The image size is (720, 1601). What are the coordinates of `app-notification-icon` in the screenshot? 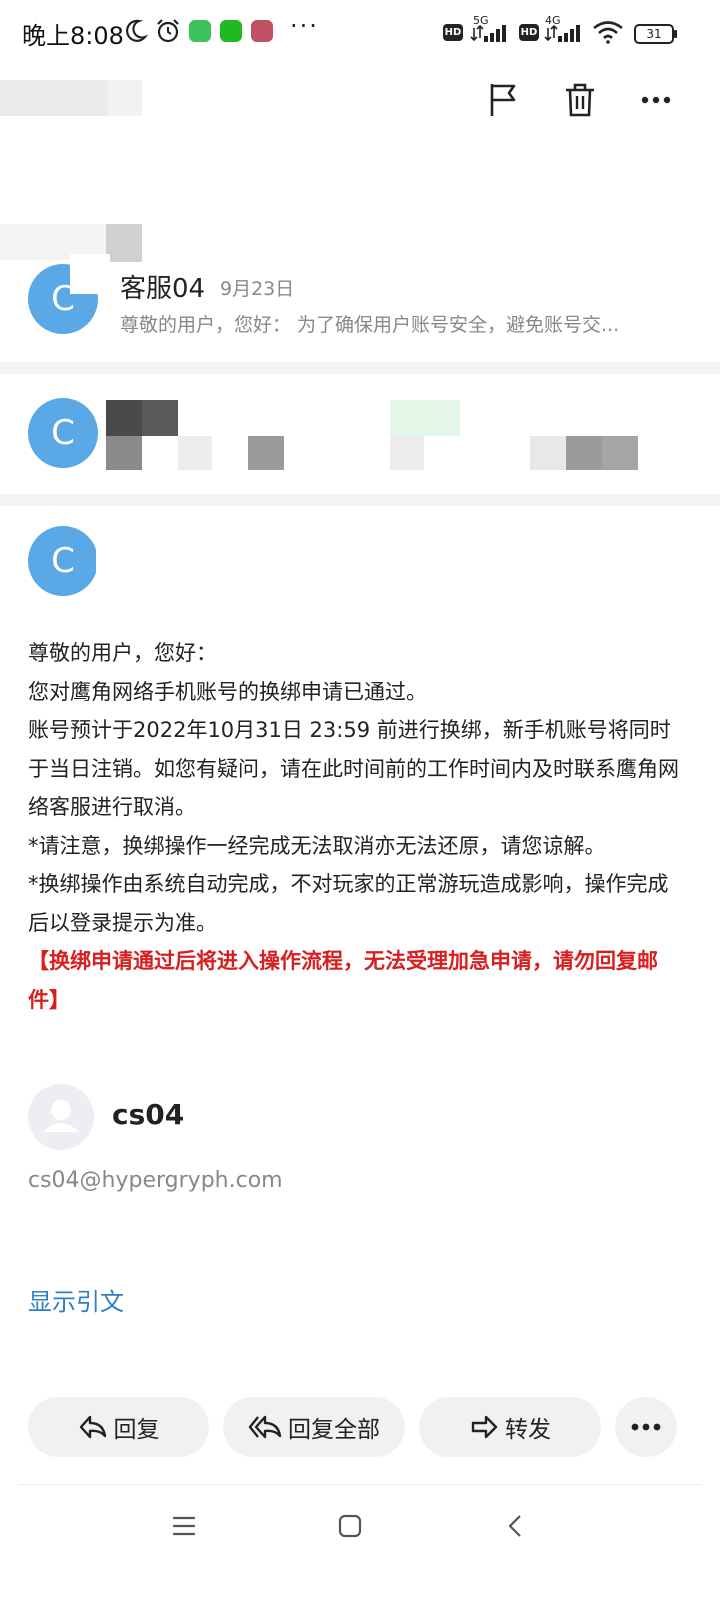 It's located at (200, 31).